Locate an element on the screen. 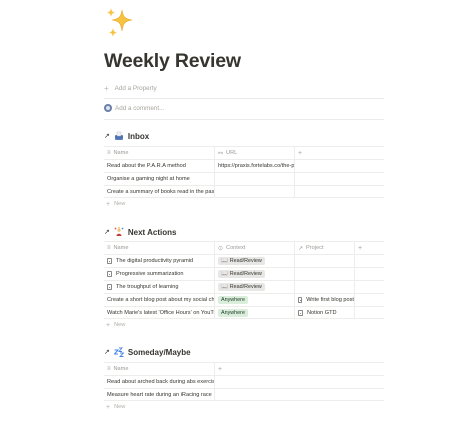 The image size is (474, 430). page-title: Weekly Review is located at coordinates (172, 61).